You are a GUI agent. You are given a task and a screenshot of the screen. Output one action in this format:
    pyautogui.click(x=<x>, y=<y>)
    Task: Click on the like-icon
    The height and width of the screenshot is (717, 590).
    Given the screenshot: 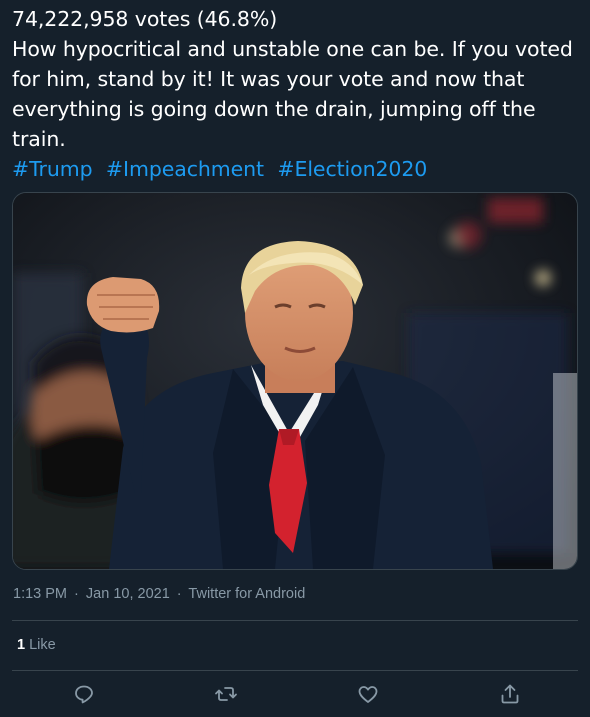 What is the action you would take?
    pyautogui.click(x=368, y=694)
    